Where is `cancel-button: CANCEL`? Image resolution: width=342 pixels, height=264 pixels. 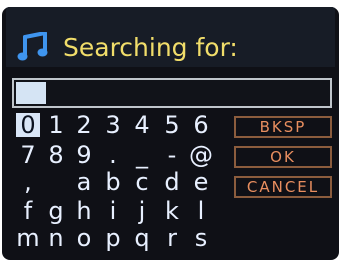 cancel-button: CANCEL is located at coordinates (283, 187).